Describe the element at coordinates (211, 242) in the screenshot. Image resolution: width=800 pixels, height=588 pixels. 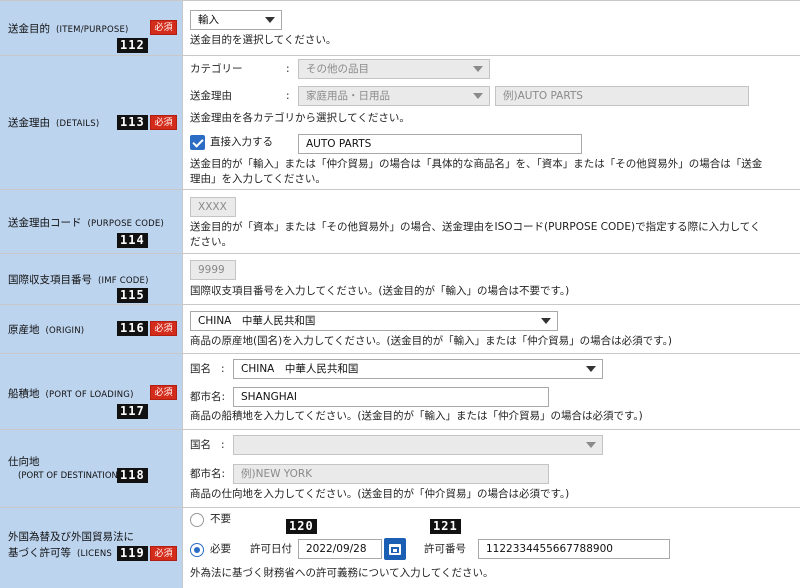
I see `purpose-code-help-b: ださい。` at that location.